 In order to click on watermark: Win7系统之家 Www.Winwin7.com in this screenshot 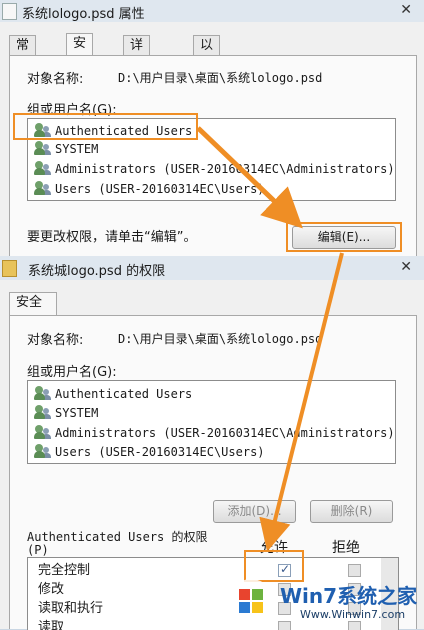, I will do `click(323, 601)`.